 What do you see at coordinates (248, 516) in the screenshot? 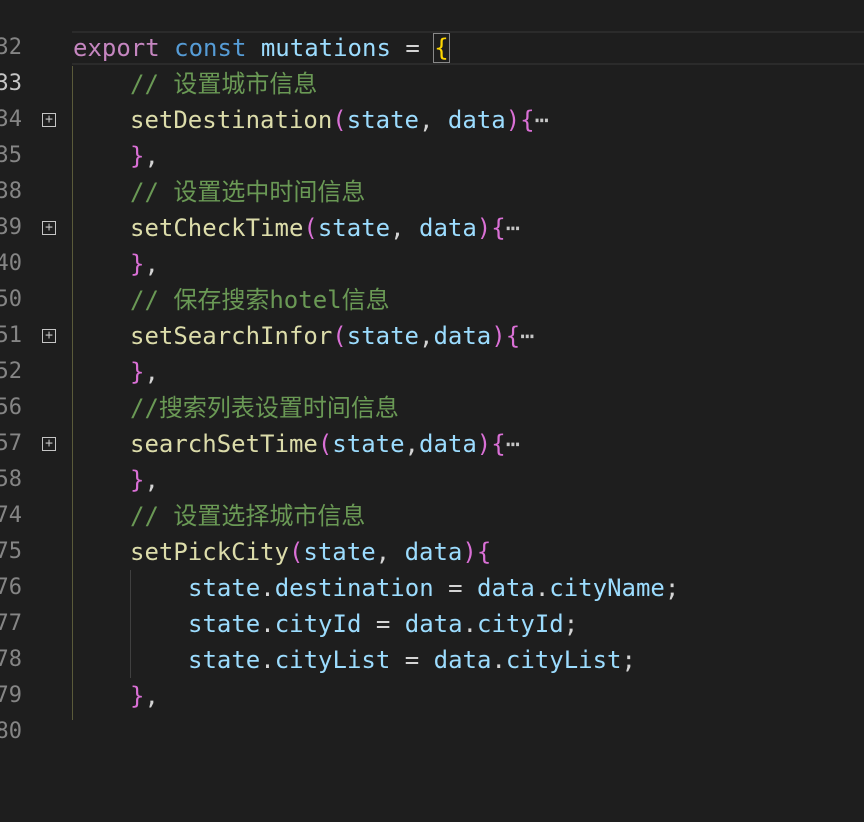
I see `code-comment: // 设置选择城市信息` at bounding box center [248, 516].